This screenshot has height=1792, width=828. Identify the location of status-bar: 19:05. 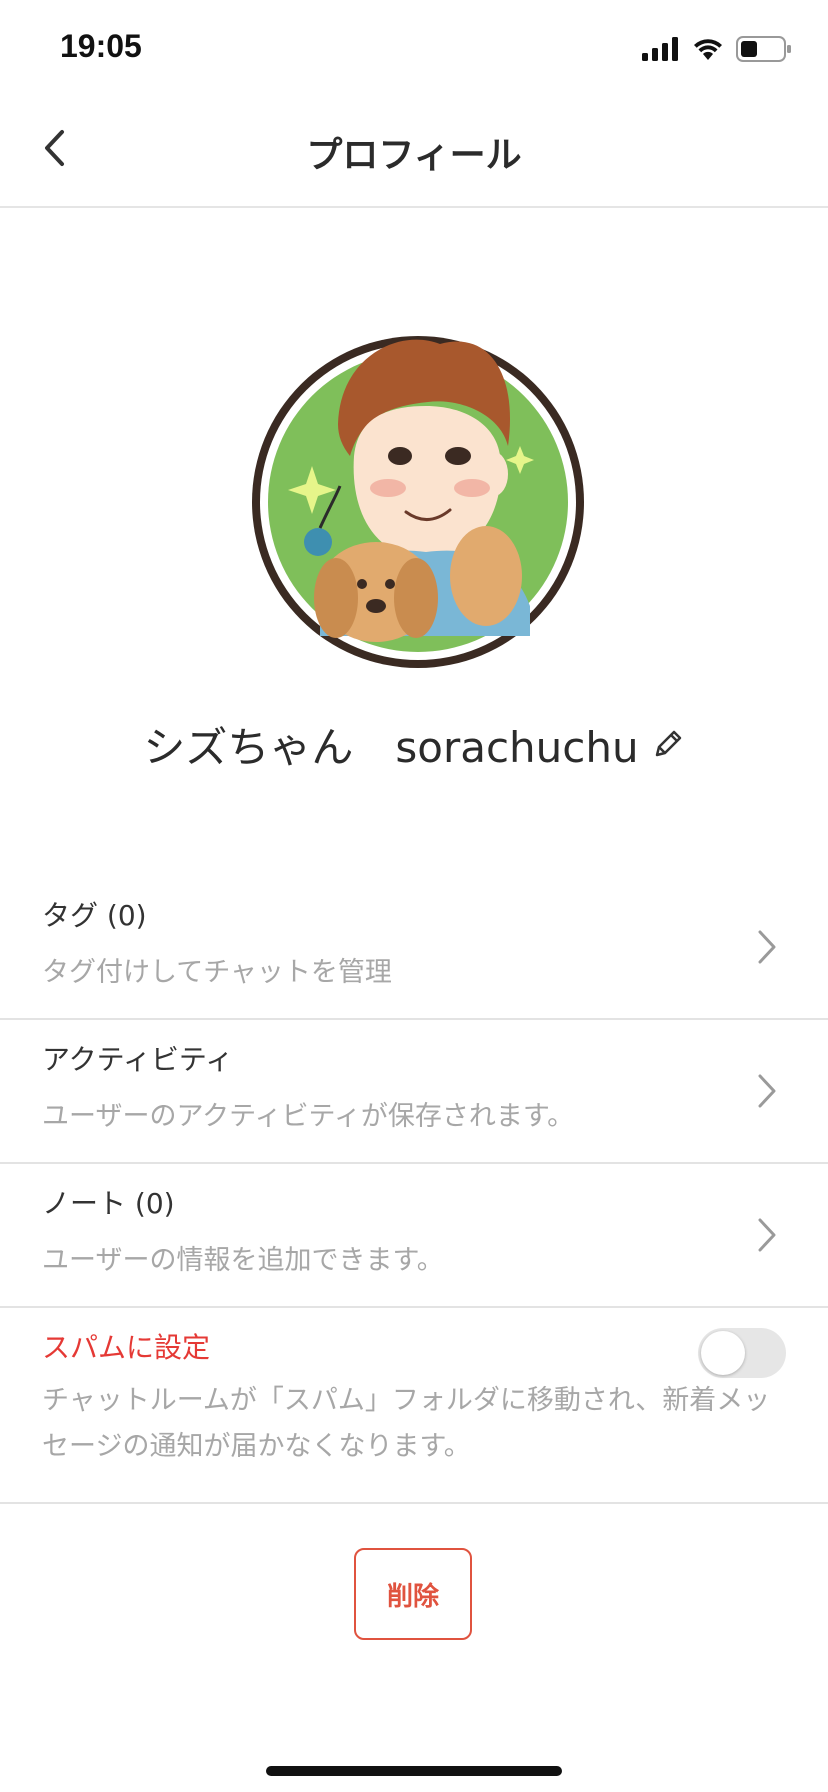
(414, 48).